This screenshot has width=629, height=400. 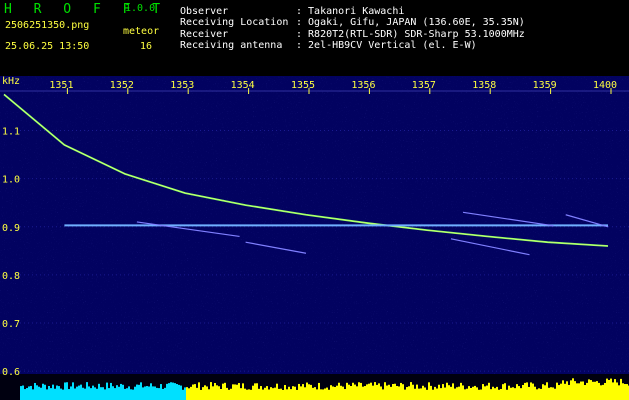 What do you see at coordinates (410, 22) in the screenshot?
I see `location-value: : Ogaki, Gifu, JAPAN (136.60E, 35.35N)` at bounding box center [410, 22].